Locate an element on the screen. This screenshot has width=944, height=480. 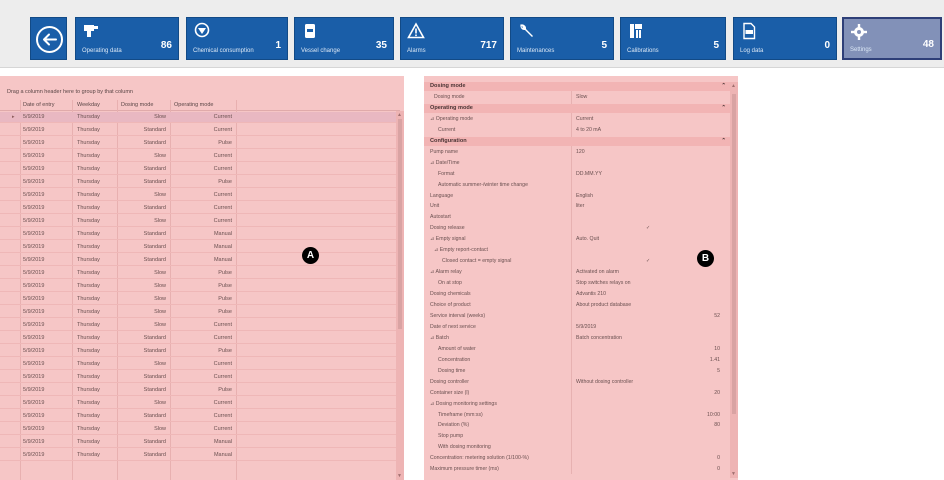
property-category: Dosing mode ⌃ is located at coordinates (577, 87).